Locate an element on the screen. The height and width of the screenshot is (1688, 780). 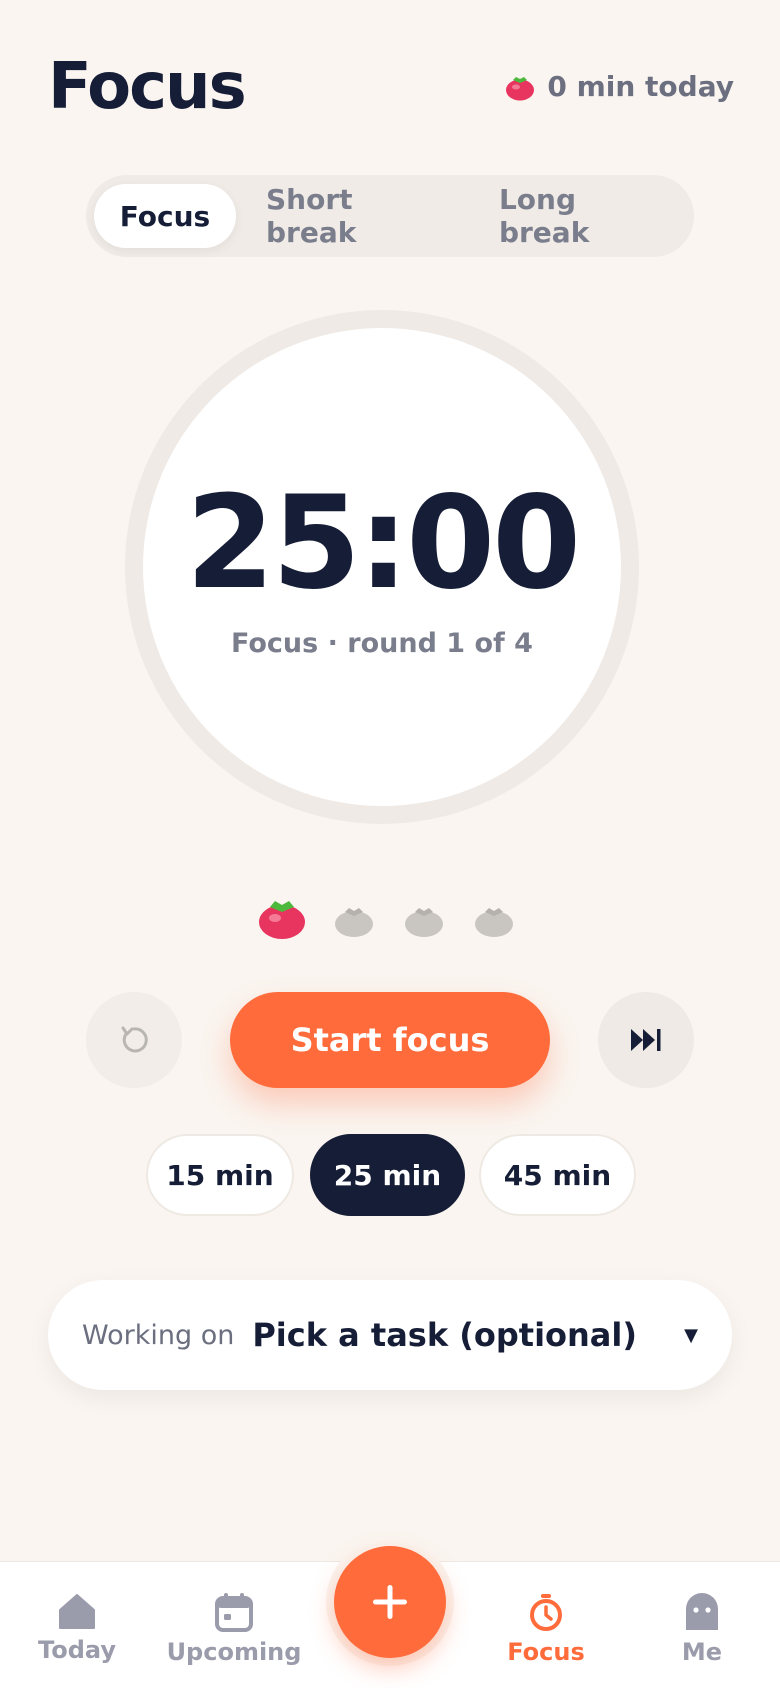
nav-item-today: Today is located at coordinates (77, 1628).